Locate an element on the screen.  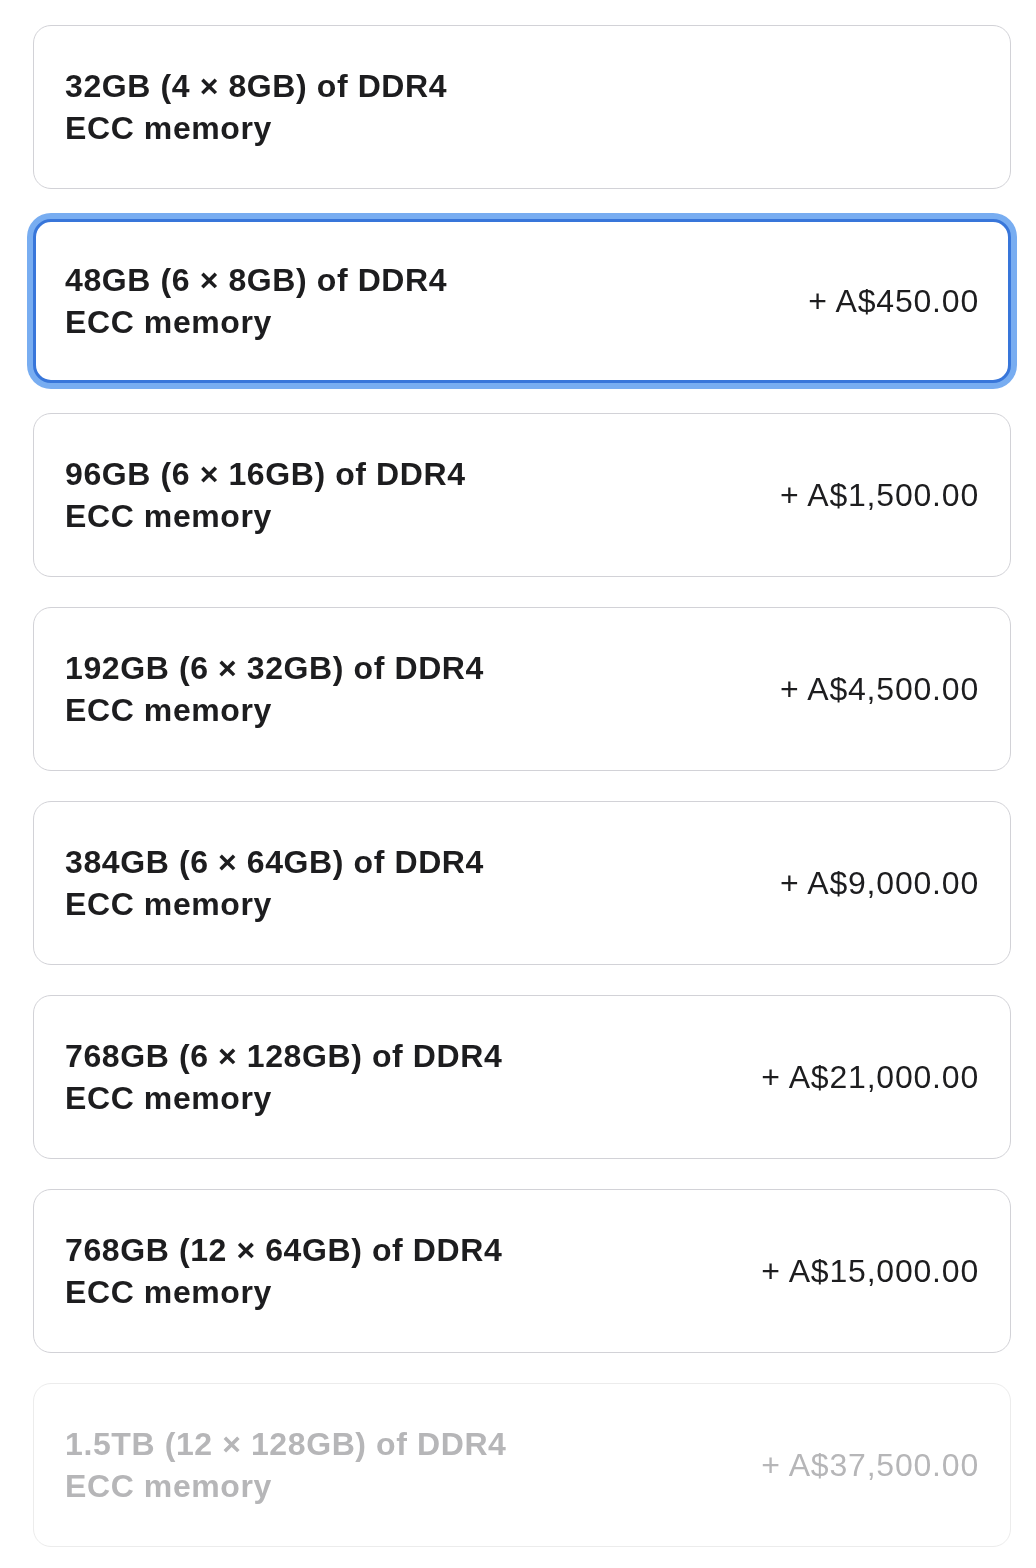
memory-option: 96GB (6 × 16GB) of DDR4 ECC memory + A$1,500.00 is located at coordinates (522, 495).